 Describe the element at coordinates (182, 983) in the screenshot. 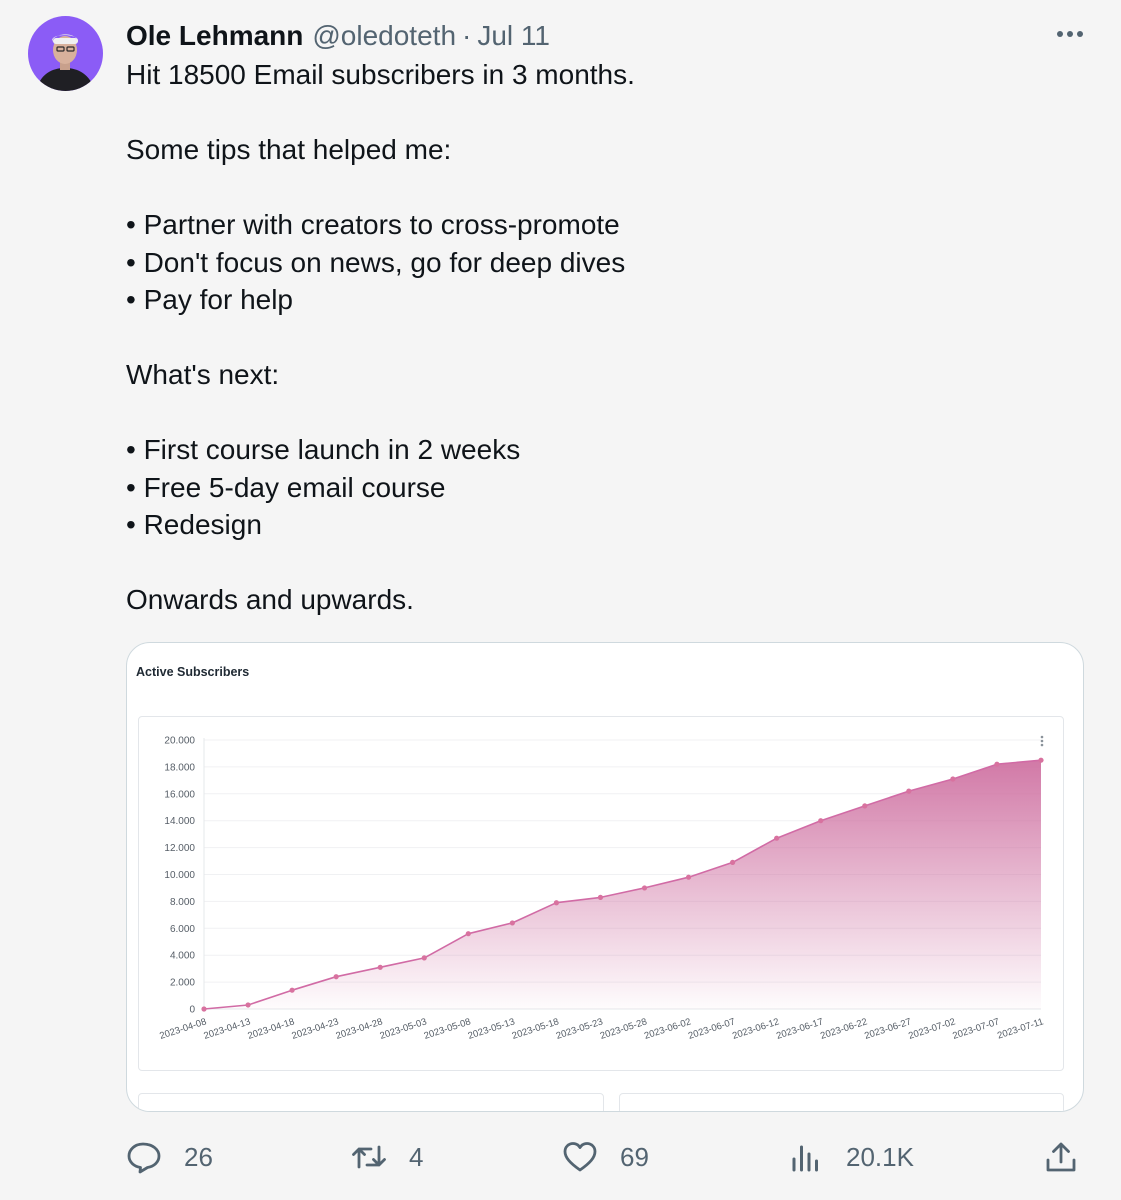

I see `y-tick-label: 2.000` at that location.